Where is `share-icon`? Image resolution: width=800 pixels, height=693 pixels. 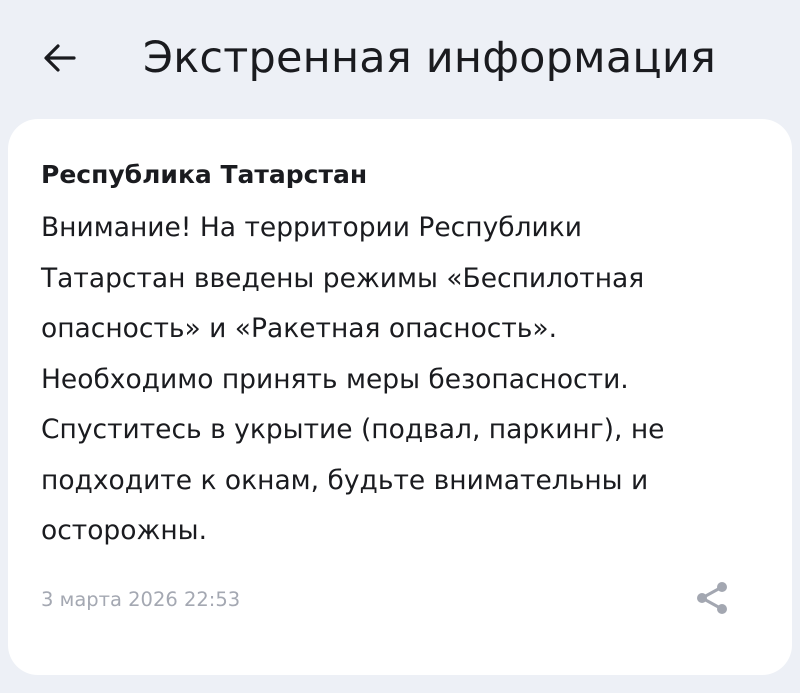 share-icon is located at coordinates (712, 598).